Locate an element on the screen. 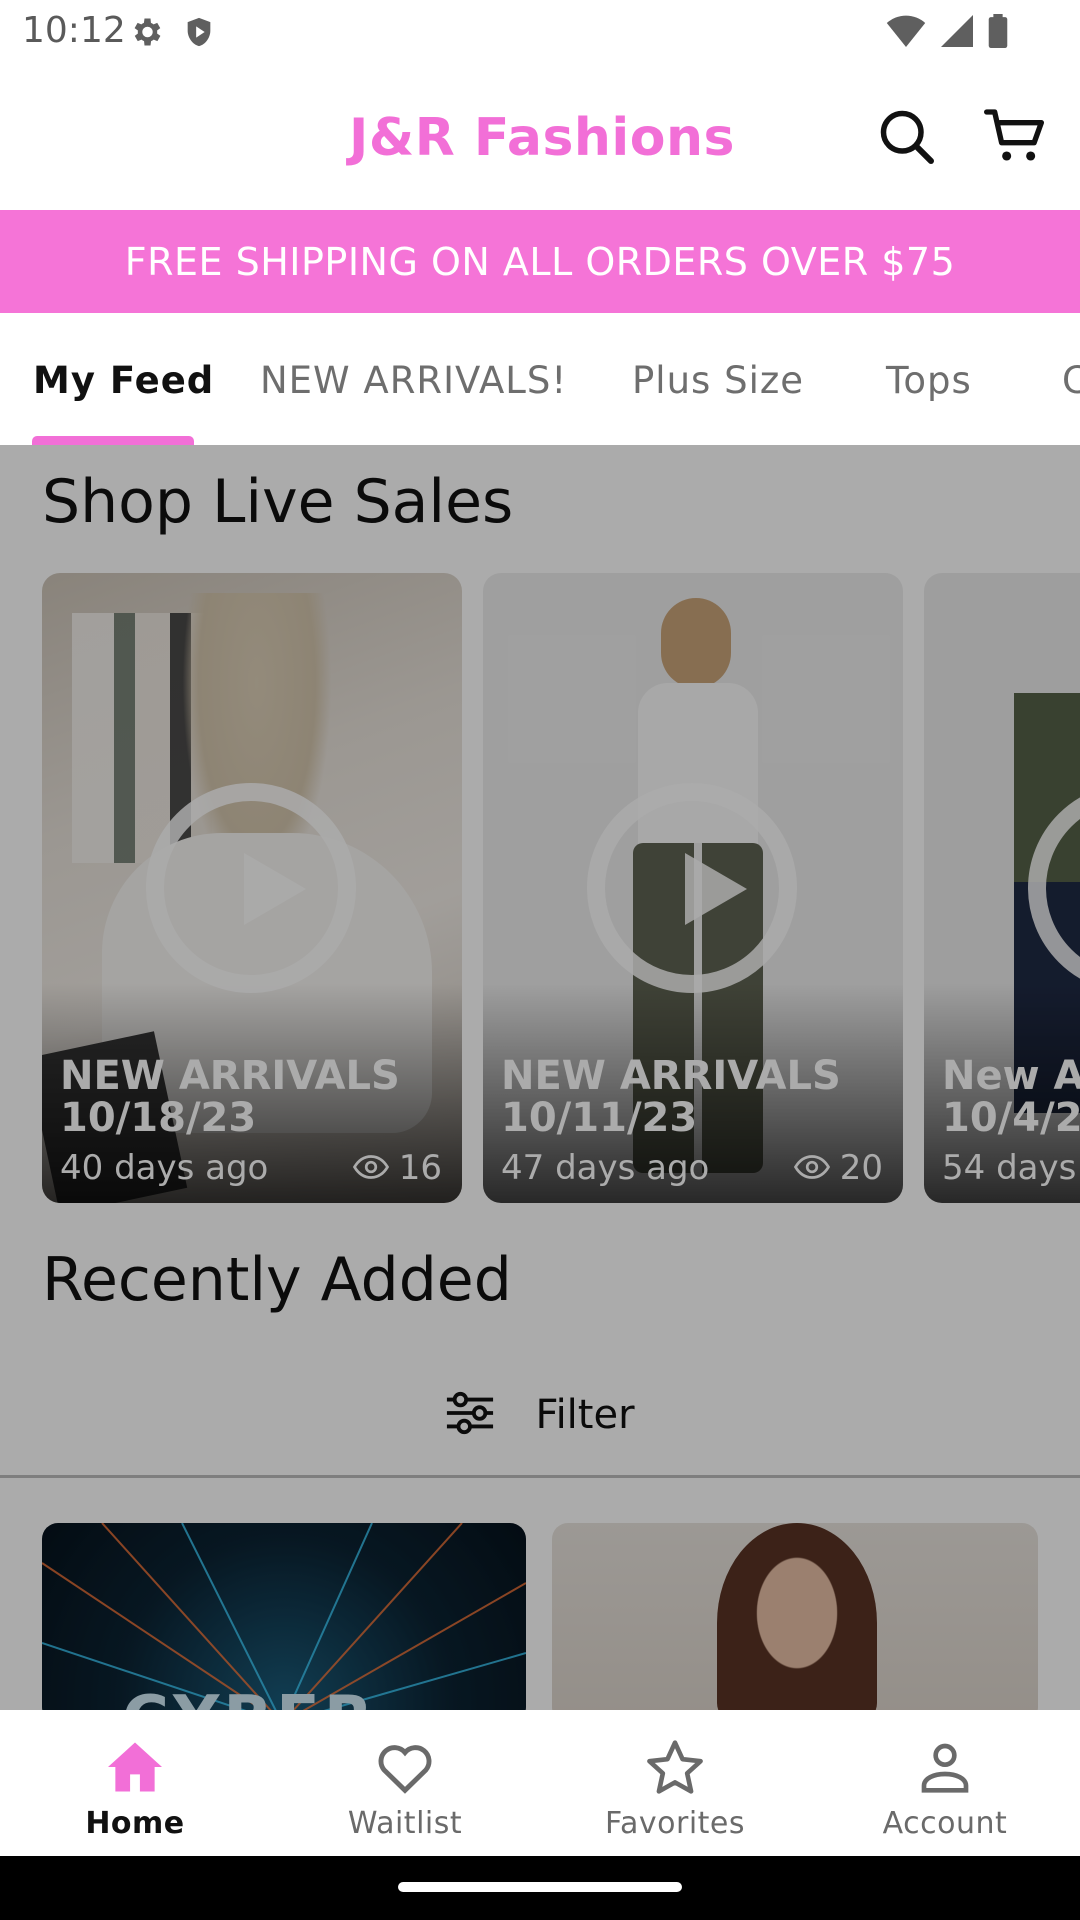 The height and width of the screenshot is (1920, 1080). nav-account: Account is located at coordinates (945, 1783).